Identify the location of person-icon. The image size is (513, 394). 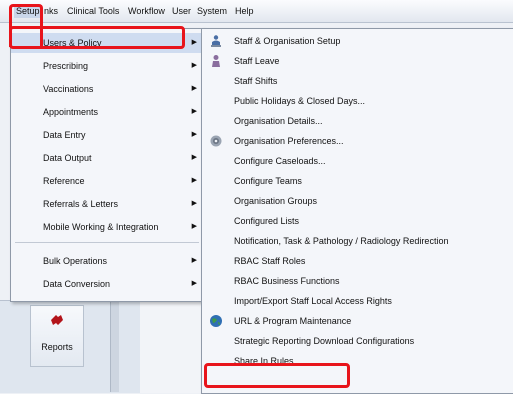
(216, 61).